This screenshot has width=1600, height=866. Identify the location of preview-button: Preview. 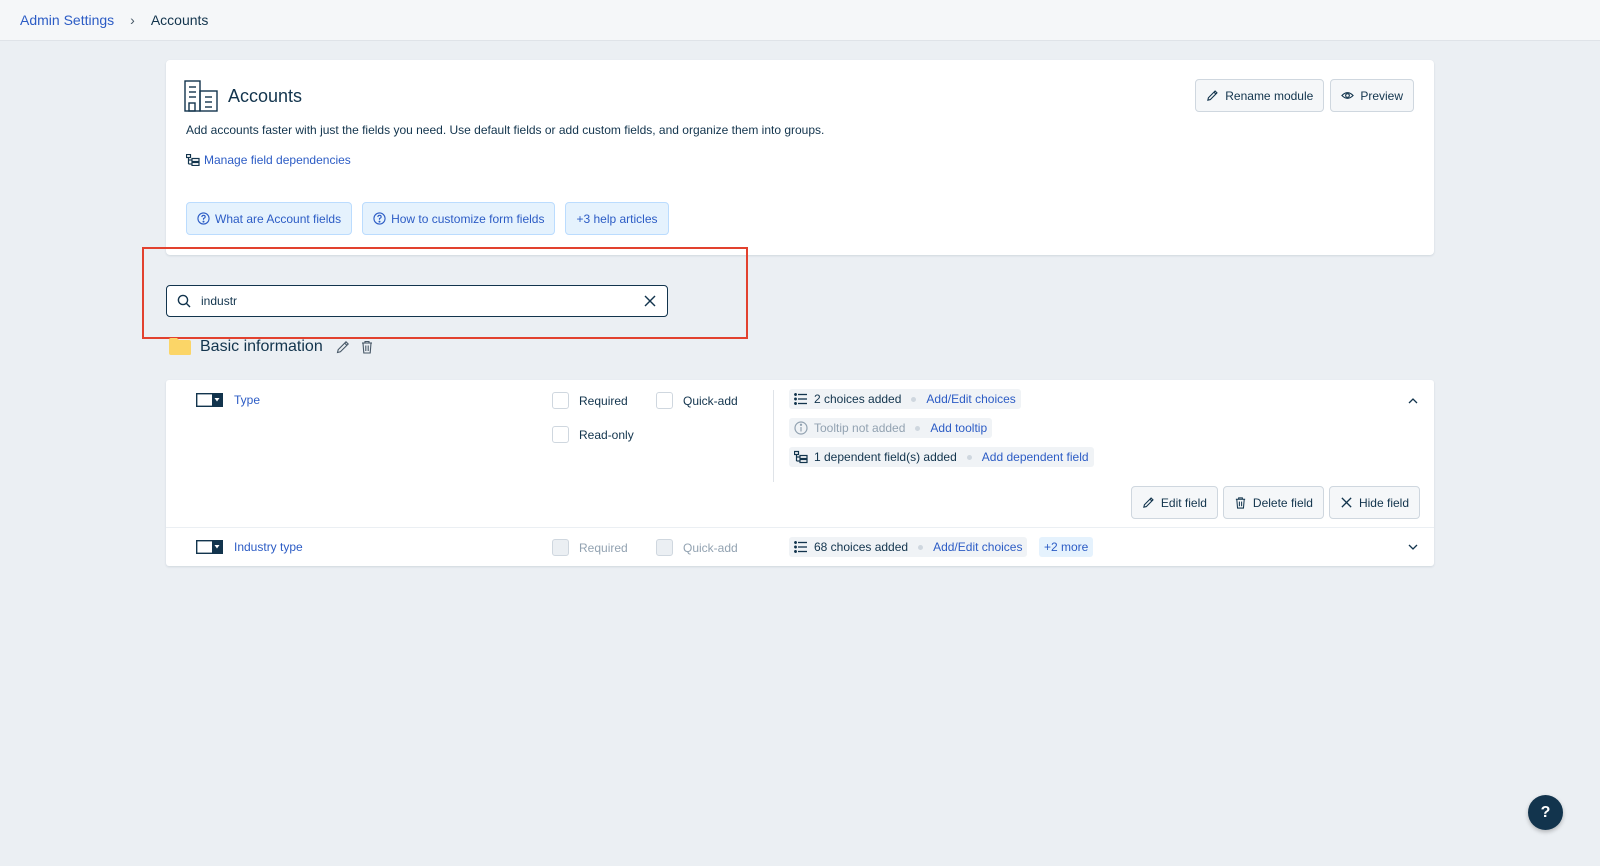
(1372, 95).